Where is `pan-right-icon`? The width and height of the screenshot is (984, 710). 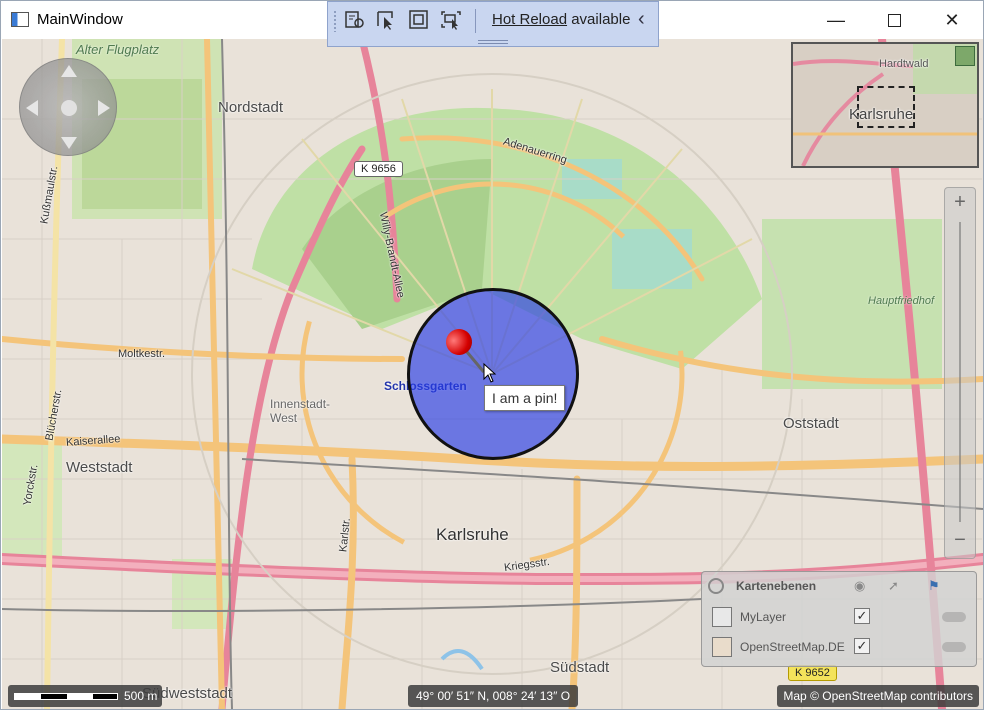 pan-right-icon is located at coordinates (104, 108).